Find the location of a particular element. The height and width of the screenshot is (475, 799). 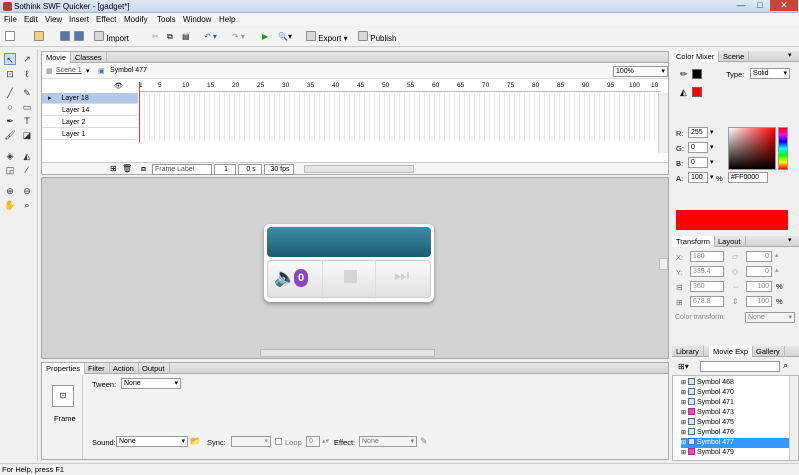

folder-icon: 📂 is located at coordinates (195, 441).